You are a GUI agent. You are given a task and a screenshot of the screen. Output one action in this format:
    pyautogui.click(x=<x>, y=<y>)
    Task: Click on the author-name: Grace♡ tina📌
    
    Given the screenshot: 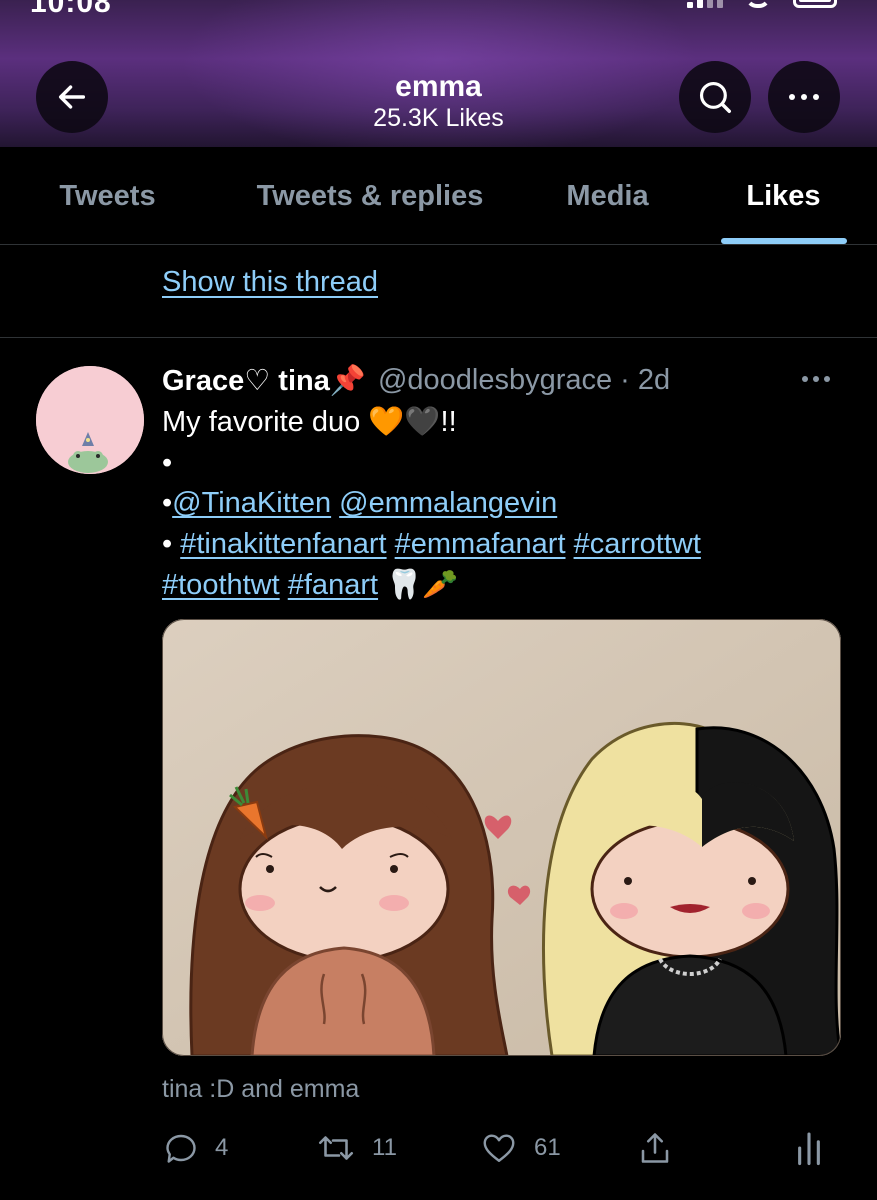 What is the action you would take?
    pyautogui.click(x=264, y=380)
    